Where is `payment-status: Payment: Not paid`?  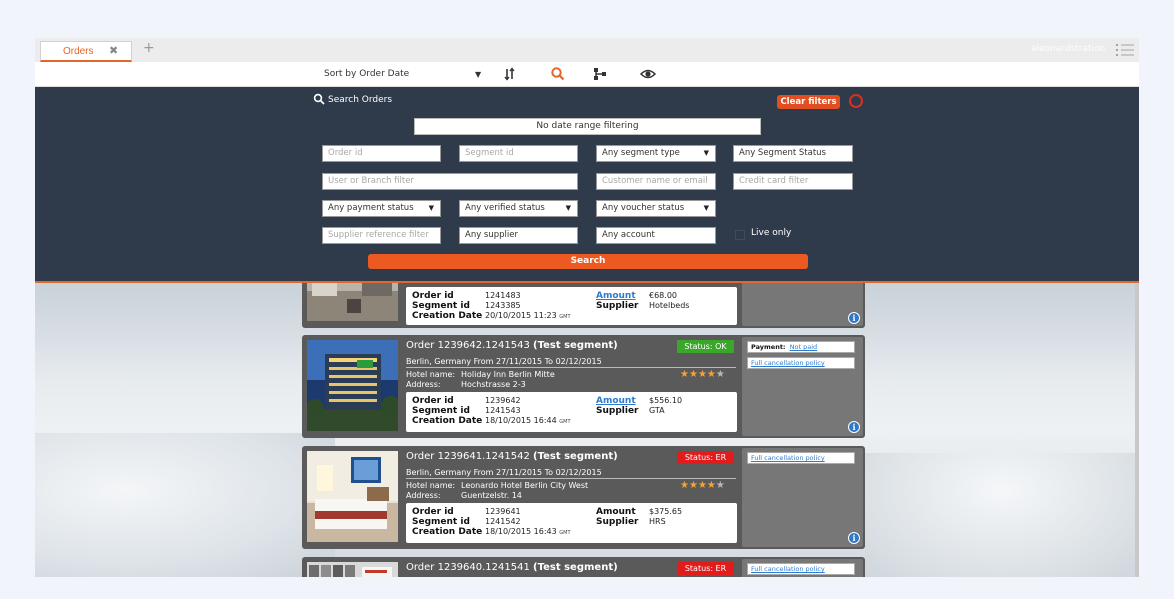 payment-status: Payment: Not paid is located at coordinates (801, 347).